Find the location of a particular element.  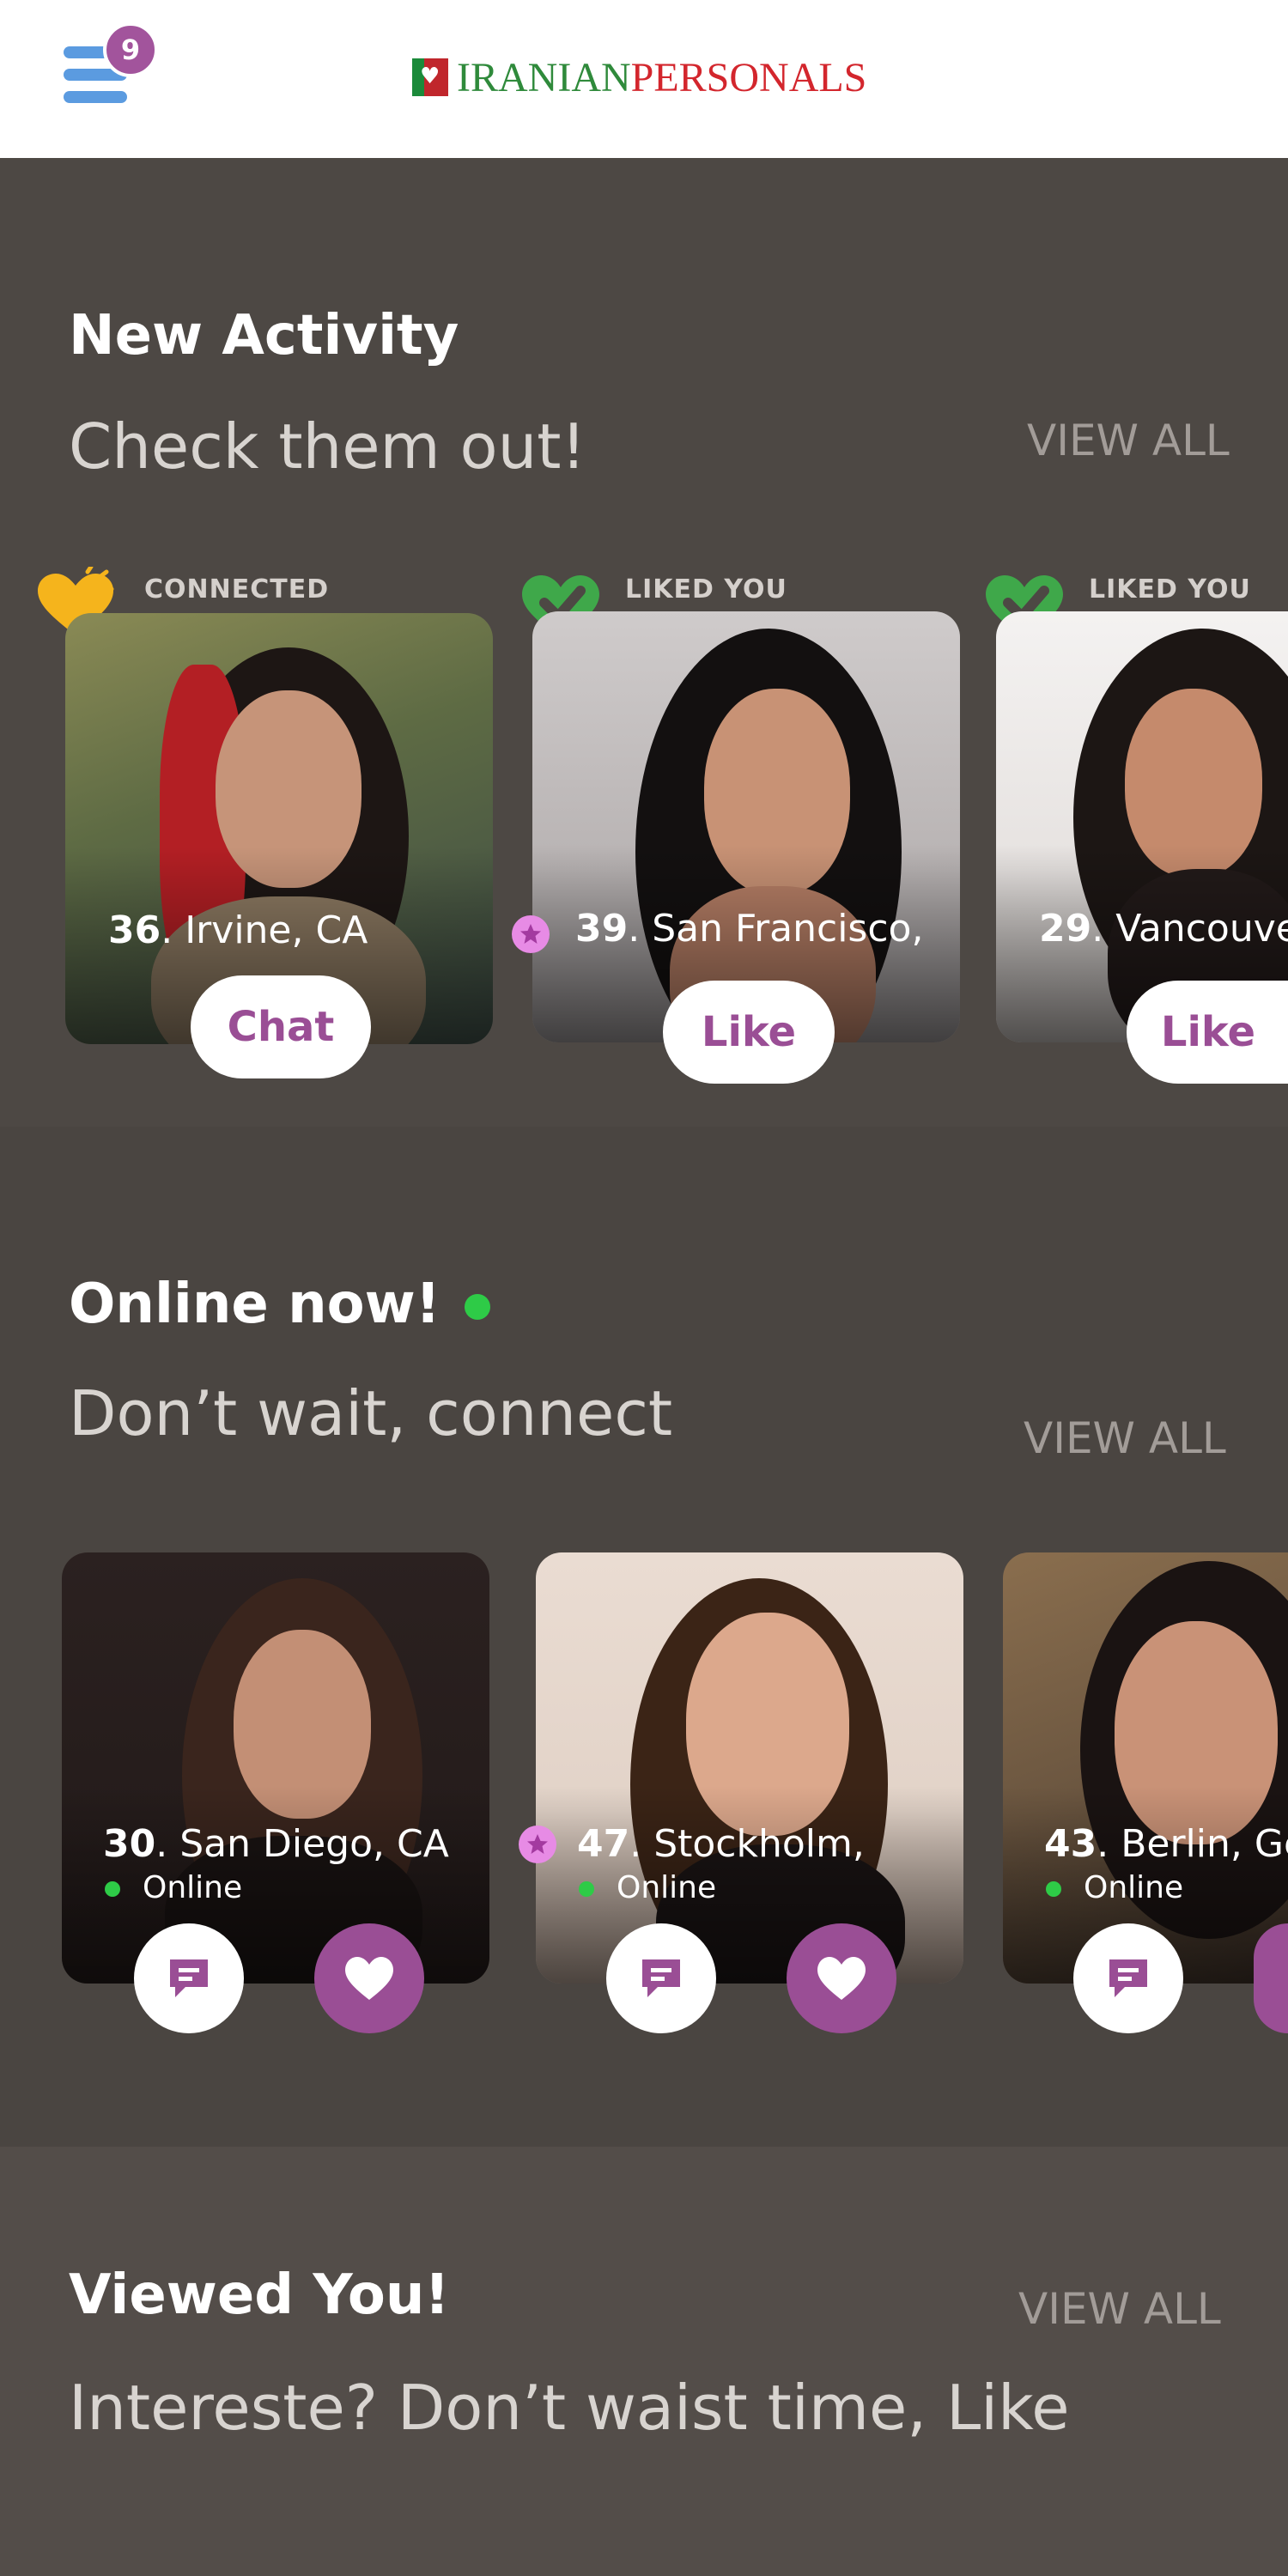

card-location: 39. San Francisco, is located at coordinates (749, 929).